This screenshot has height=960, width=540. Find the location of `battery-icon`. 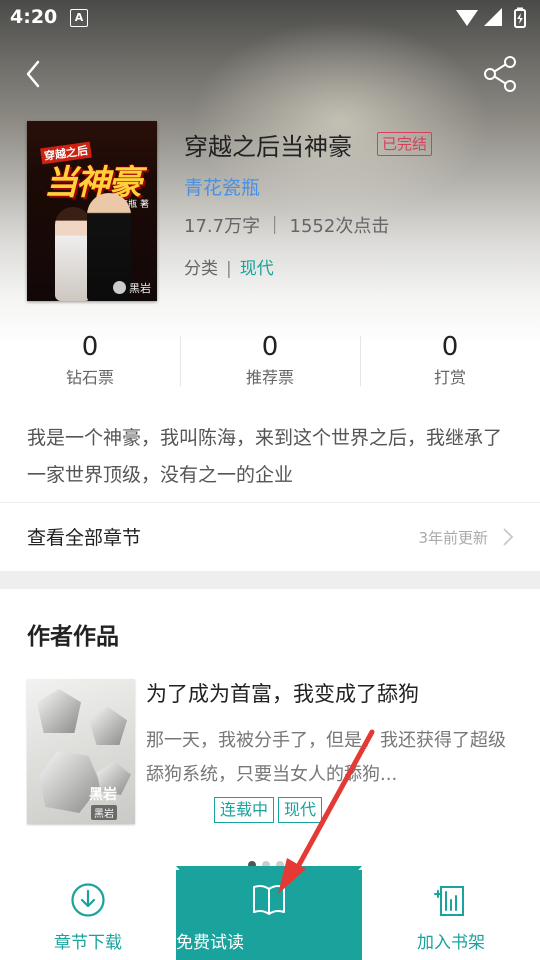

battery-icon is located at coordinates (520, 17).